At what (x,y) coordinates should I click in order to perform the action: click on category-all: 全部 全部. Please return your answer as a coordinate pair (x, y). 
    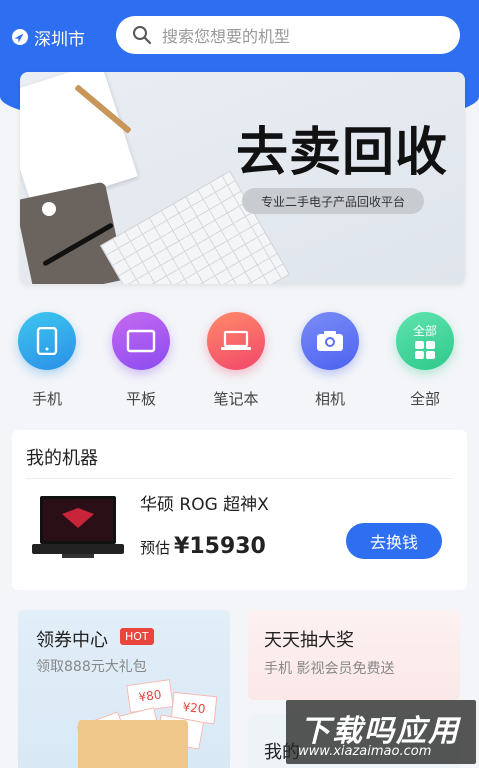
    Looking at the image, I should click on (425, 360).